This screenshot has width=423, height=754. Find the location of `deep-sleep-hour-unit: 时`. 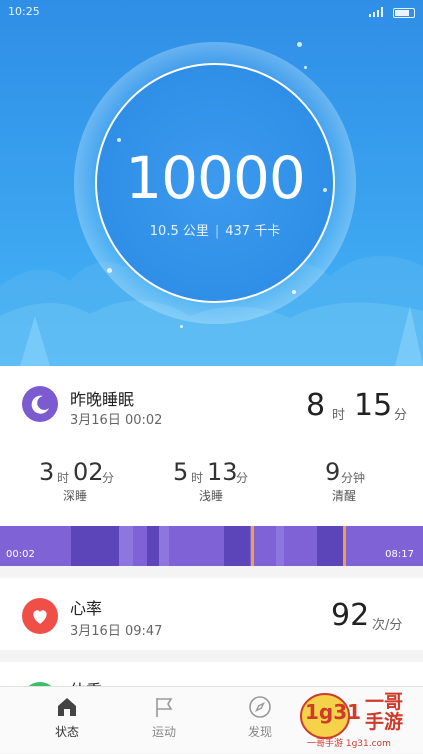

deep-sleep-hour-unit: 时 is located at coordinates (63, 478).